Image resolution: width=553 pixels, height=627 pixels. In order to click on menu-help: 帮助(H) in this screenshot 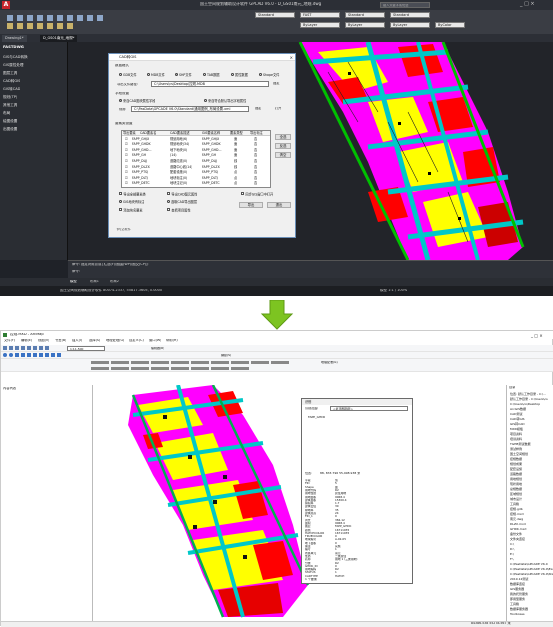, I will do `click(172, 340)`.